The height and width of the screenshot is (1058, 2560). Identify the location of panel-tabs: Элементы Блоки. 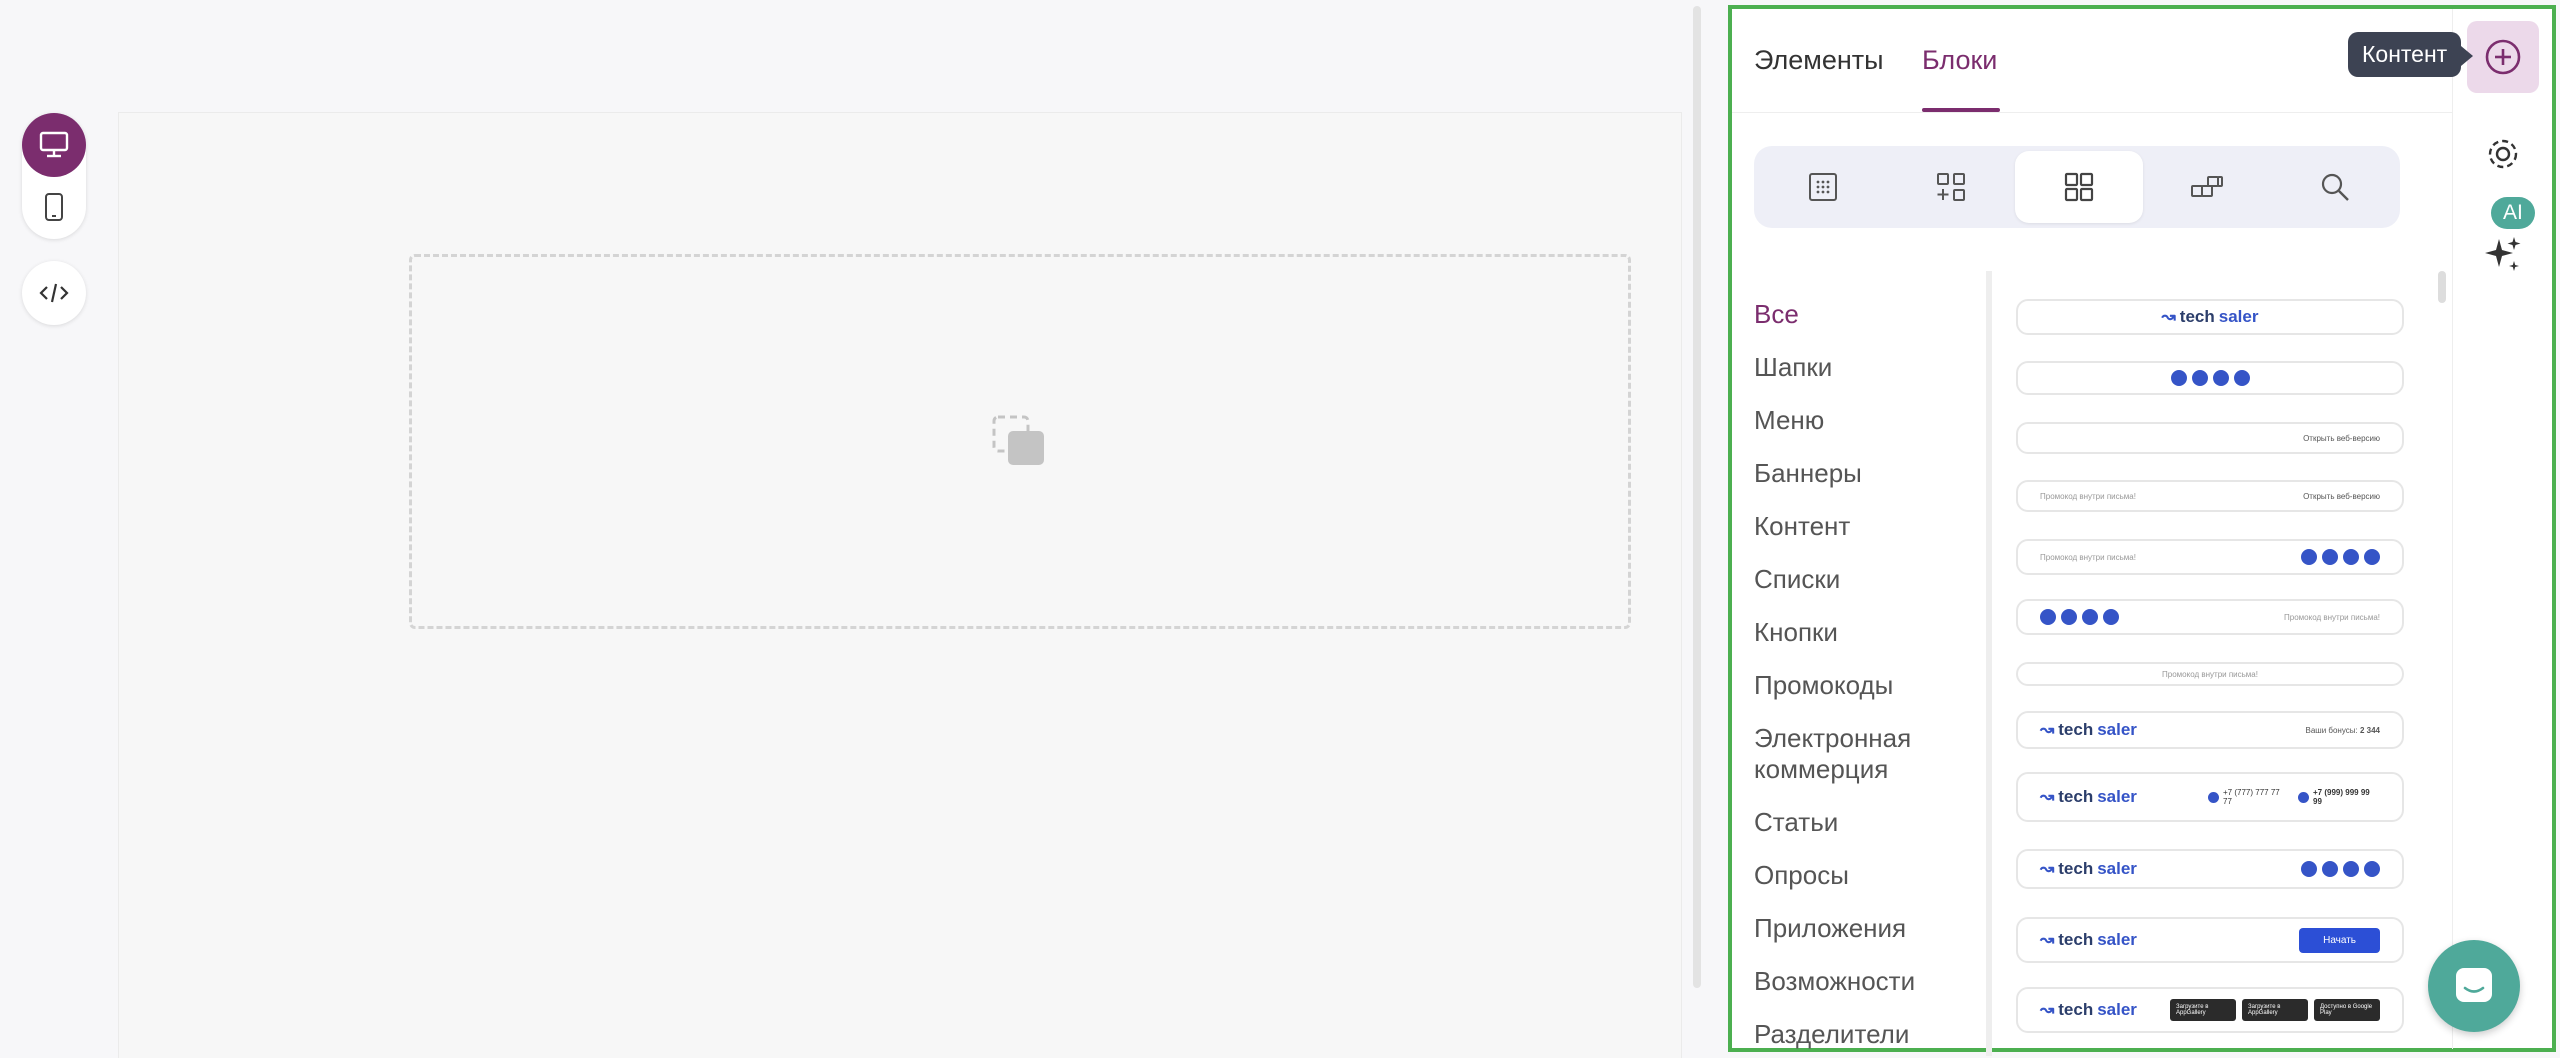
(2092, 61).